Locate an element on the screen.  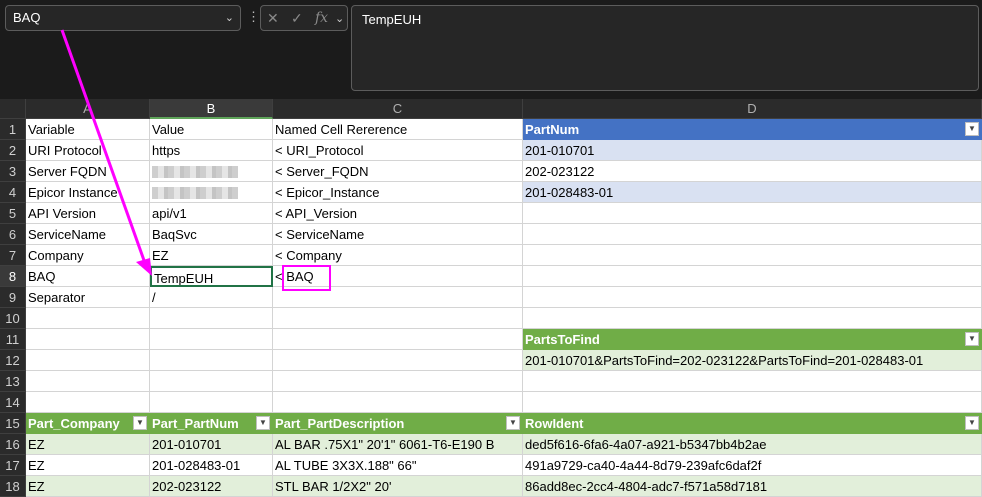
annotation-arrow is located at coordinates (106, 152).